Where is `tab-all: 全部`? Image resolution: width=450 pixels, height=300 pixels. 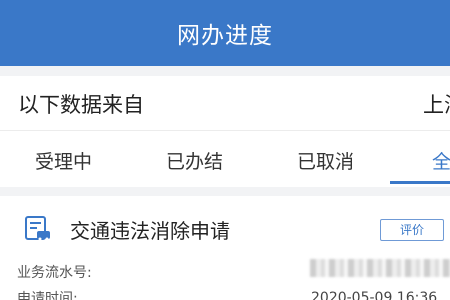 tab-all: 全部 is located at coordinates (441, 160).